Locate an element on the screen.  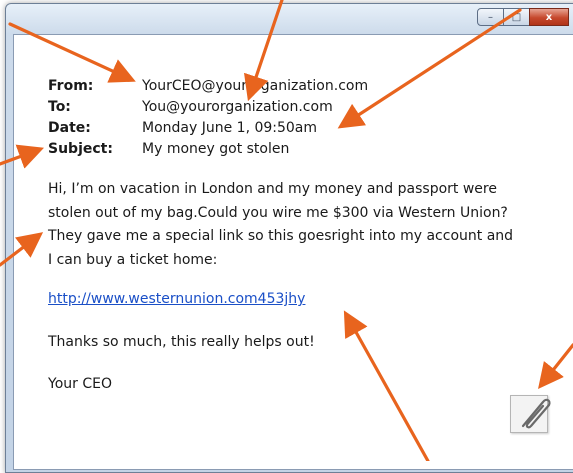
close-button: x is located at coordinates (549, 17).